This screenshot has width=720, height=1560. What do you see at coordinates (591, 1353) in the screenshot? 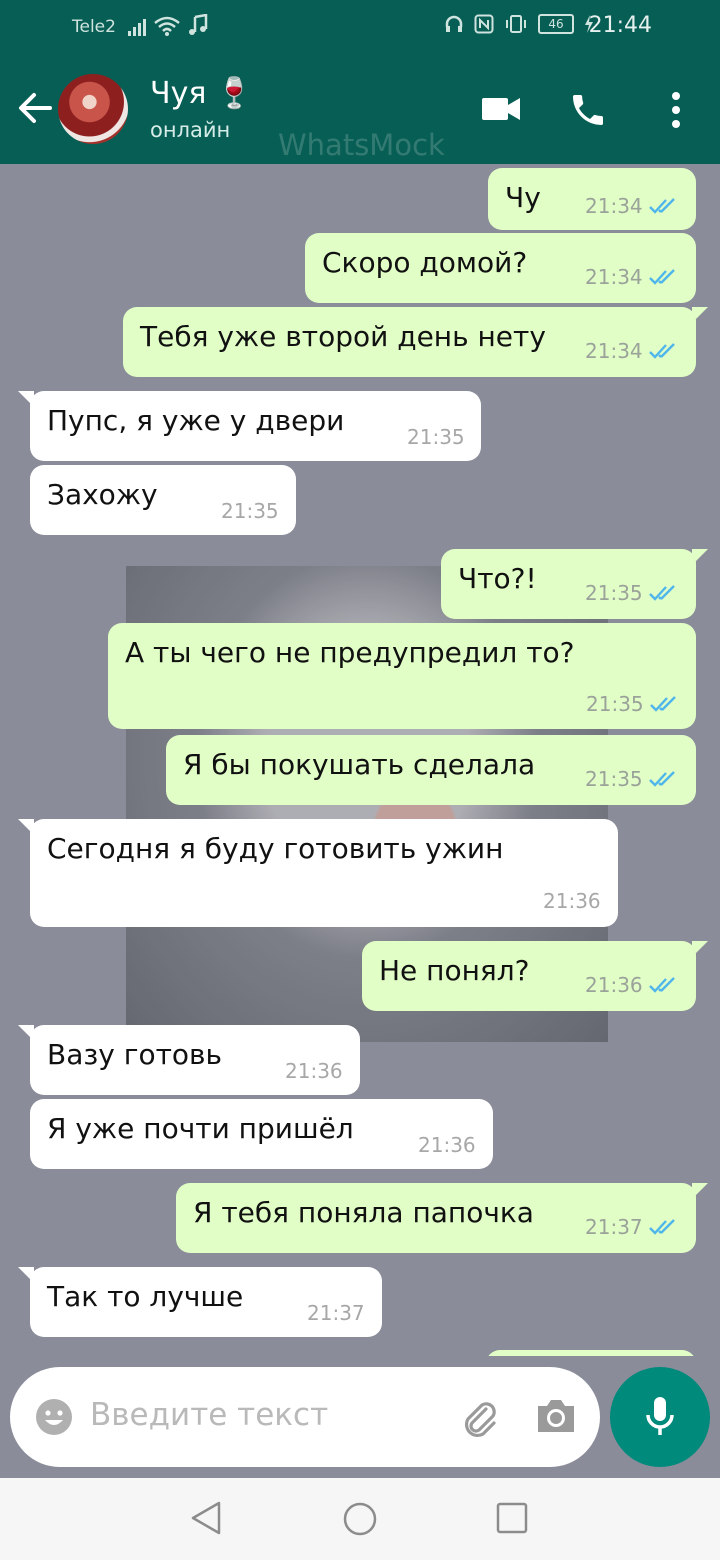
I see `message-outgoing-partial` at bounding box center [591, 1353].